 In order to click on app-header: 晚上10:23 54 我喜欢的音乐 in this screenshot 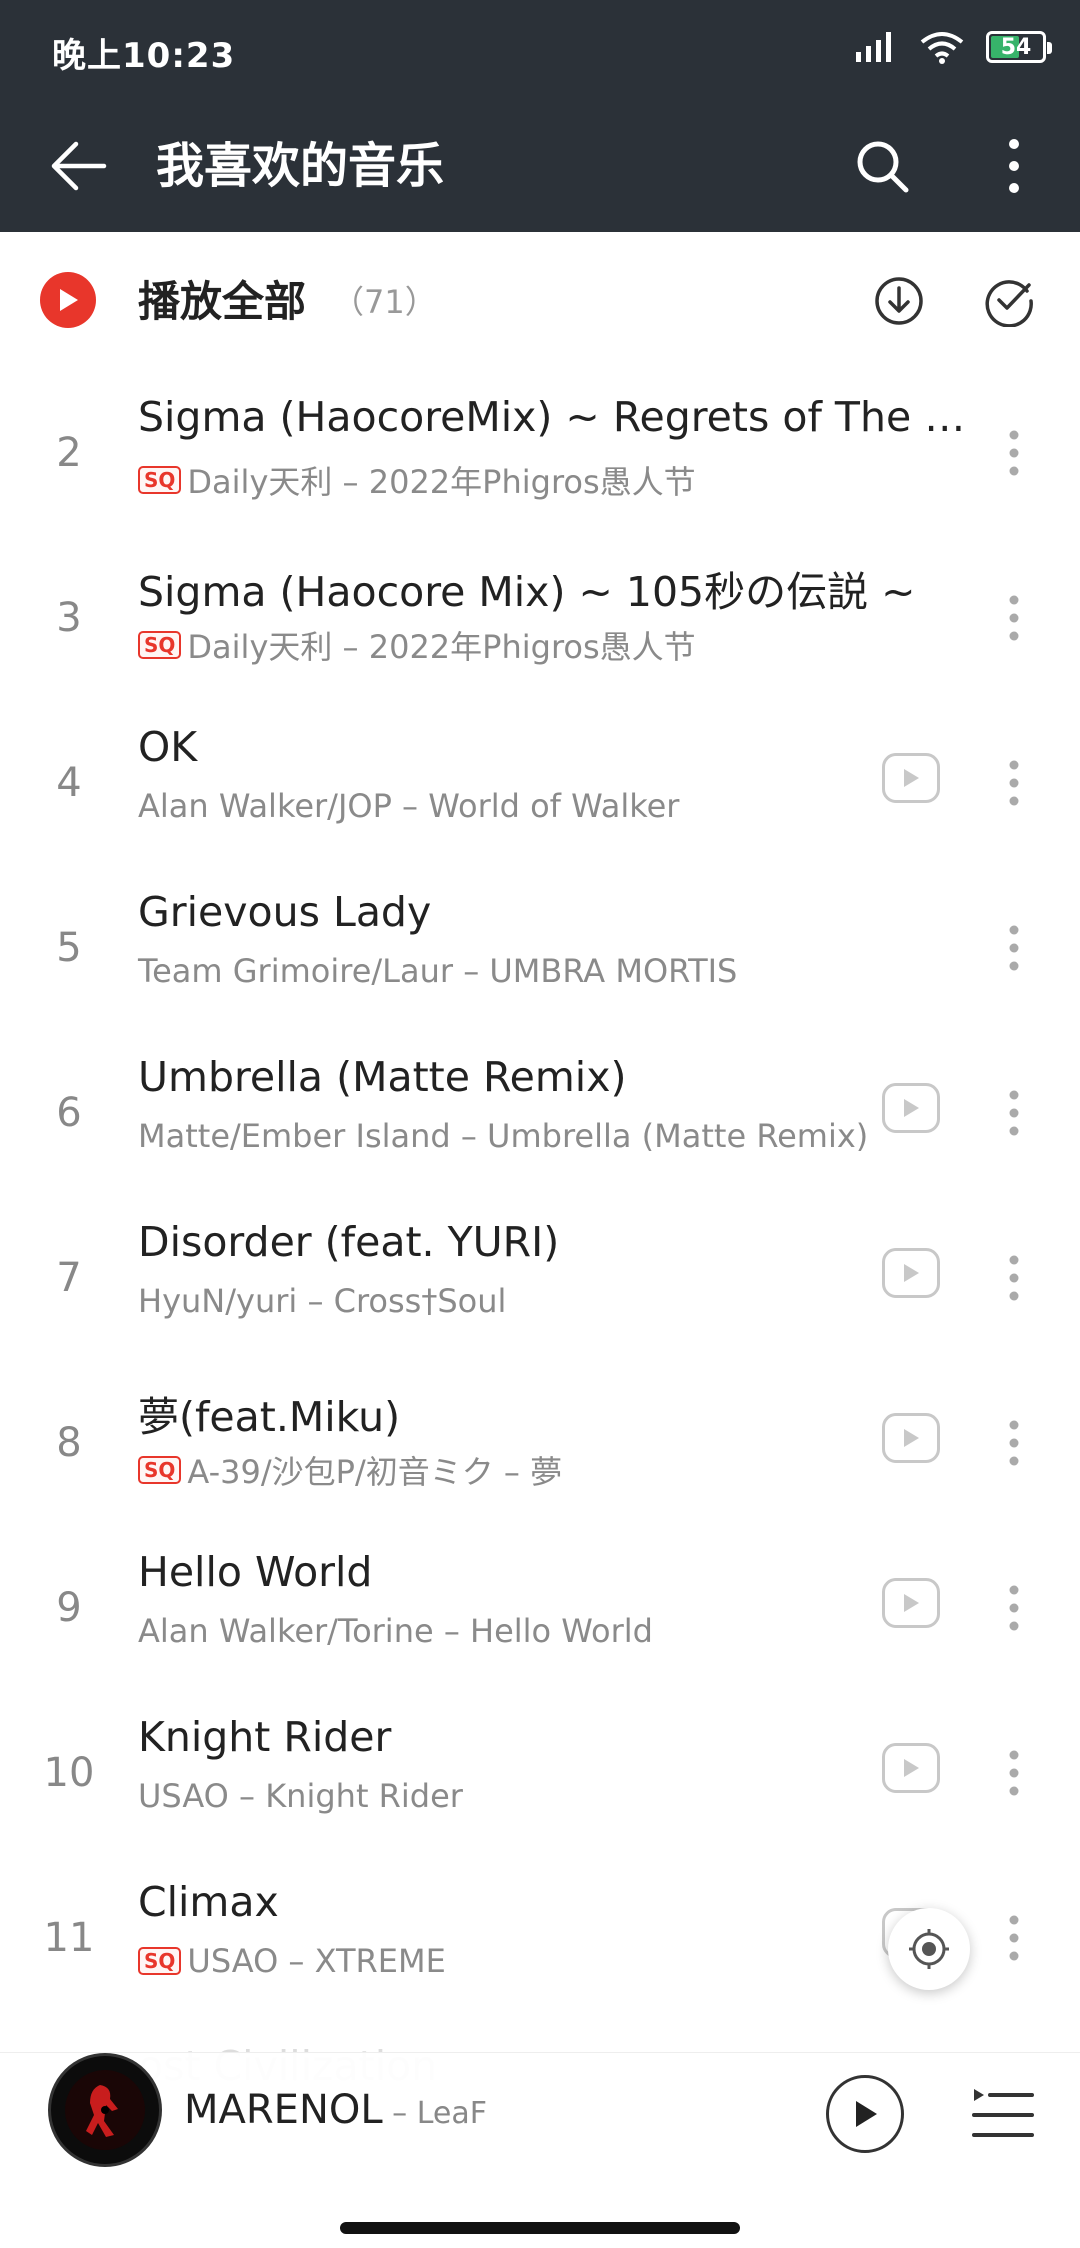, I will do `click(540, 116)`.